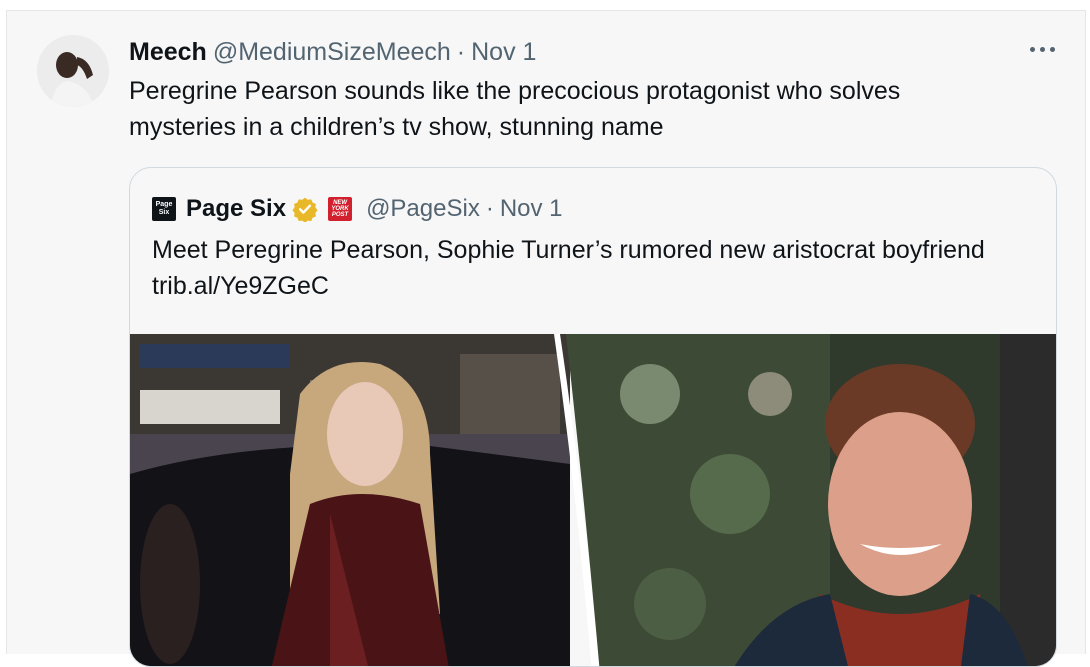  Describe the element at coordinates (168, 52) in the screenshot. I see `author-name: Meech` at that location.